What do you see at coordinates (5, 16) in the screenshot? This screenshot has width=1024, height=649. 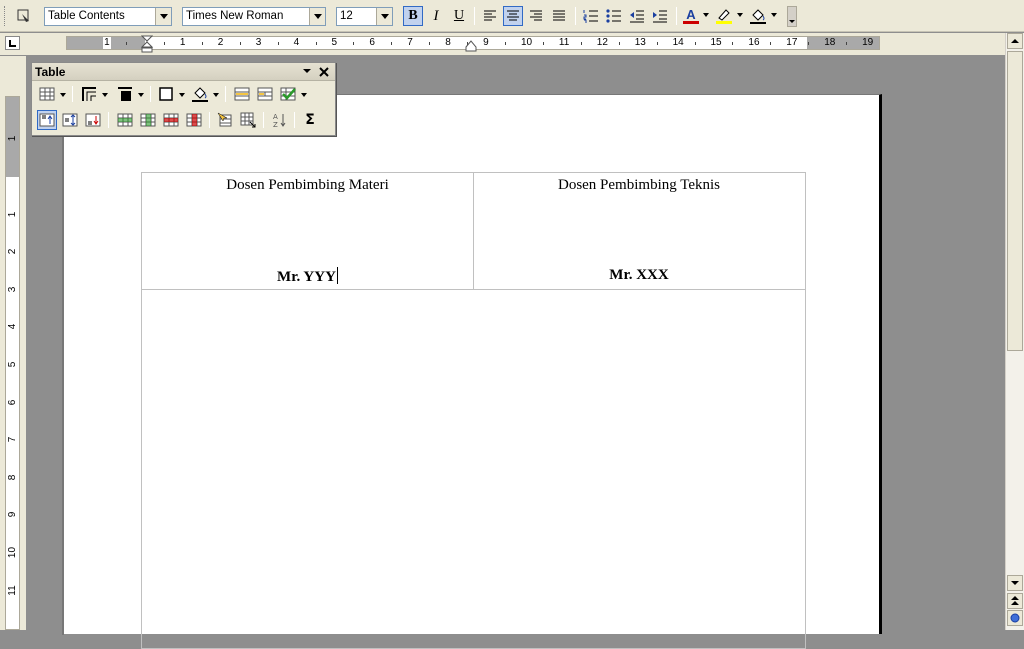 I see `toolbar-grip` at bounding box center [5, 16].